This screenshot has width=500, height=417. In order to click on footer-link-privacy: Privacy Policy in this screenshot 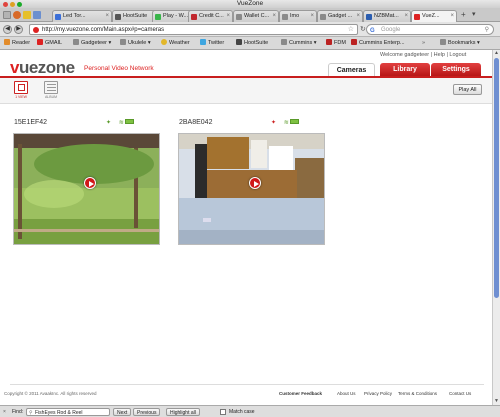, I will do `click(378, 393)`.